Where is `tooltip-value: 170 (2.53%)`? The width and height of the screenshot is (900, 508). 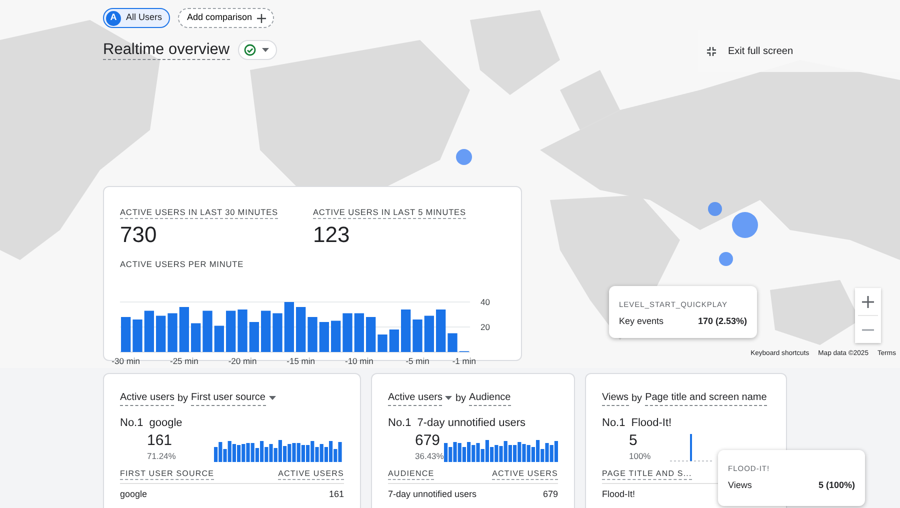
tooltip-value: 170 (2.53%) is located at coordinates (722, 321).